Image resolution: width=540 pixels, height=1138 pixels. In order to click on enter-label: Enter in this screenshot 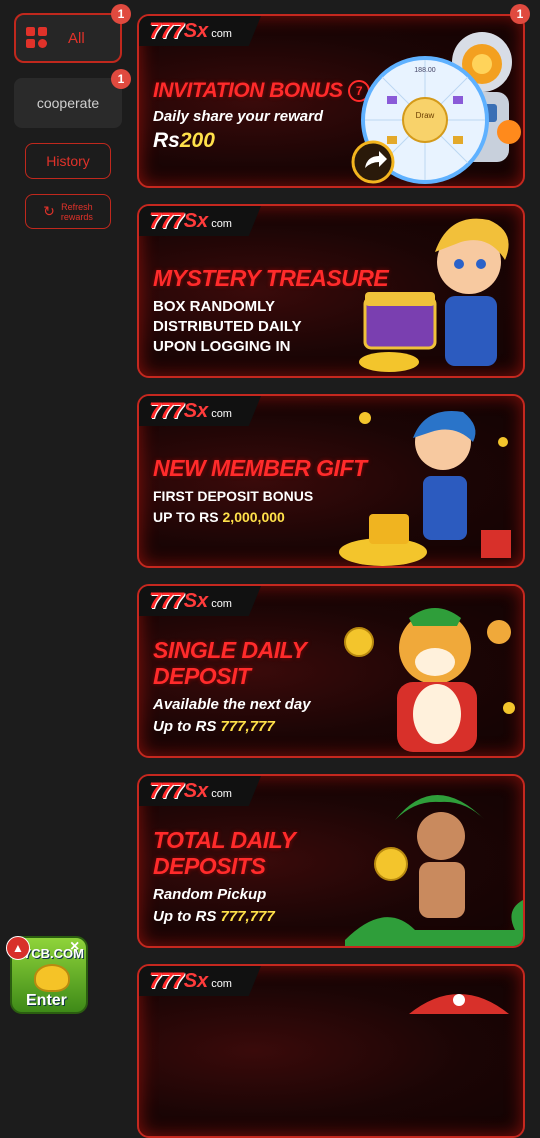, I will do `click(46, 1000)`.